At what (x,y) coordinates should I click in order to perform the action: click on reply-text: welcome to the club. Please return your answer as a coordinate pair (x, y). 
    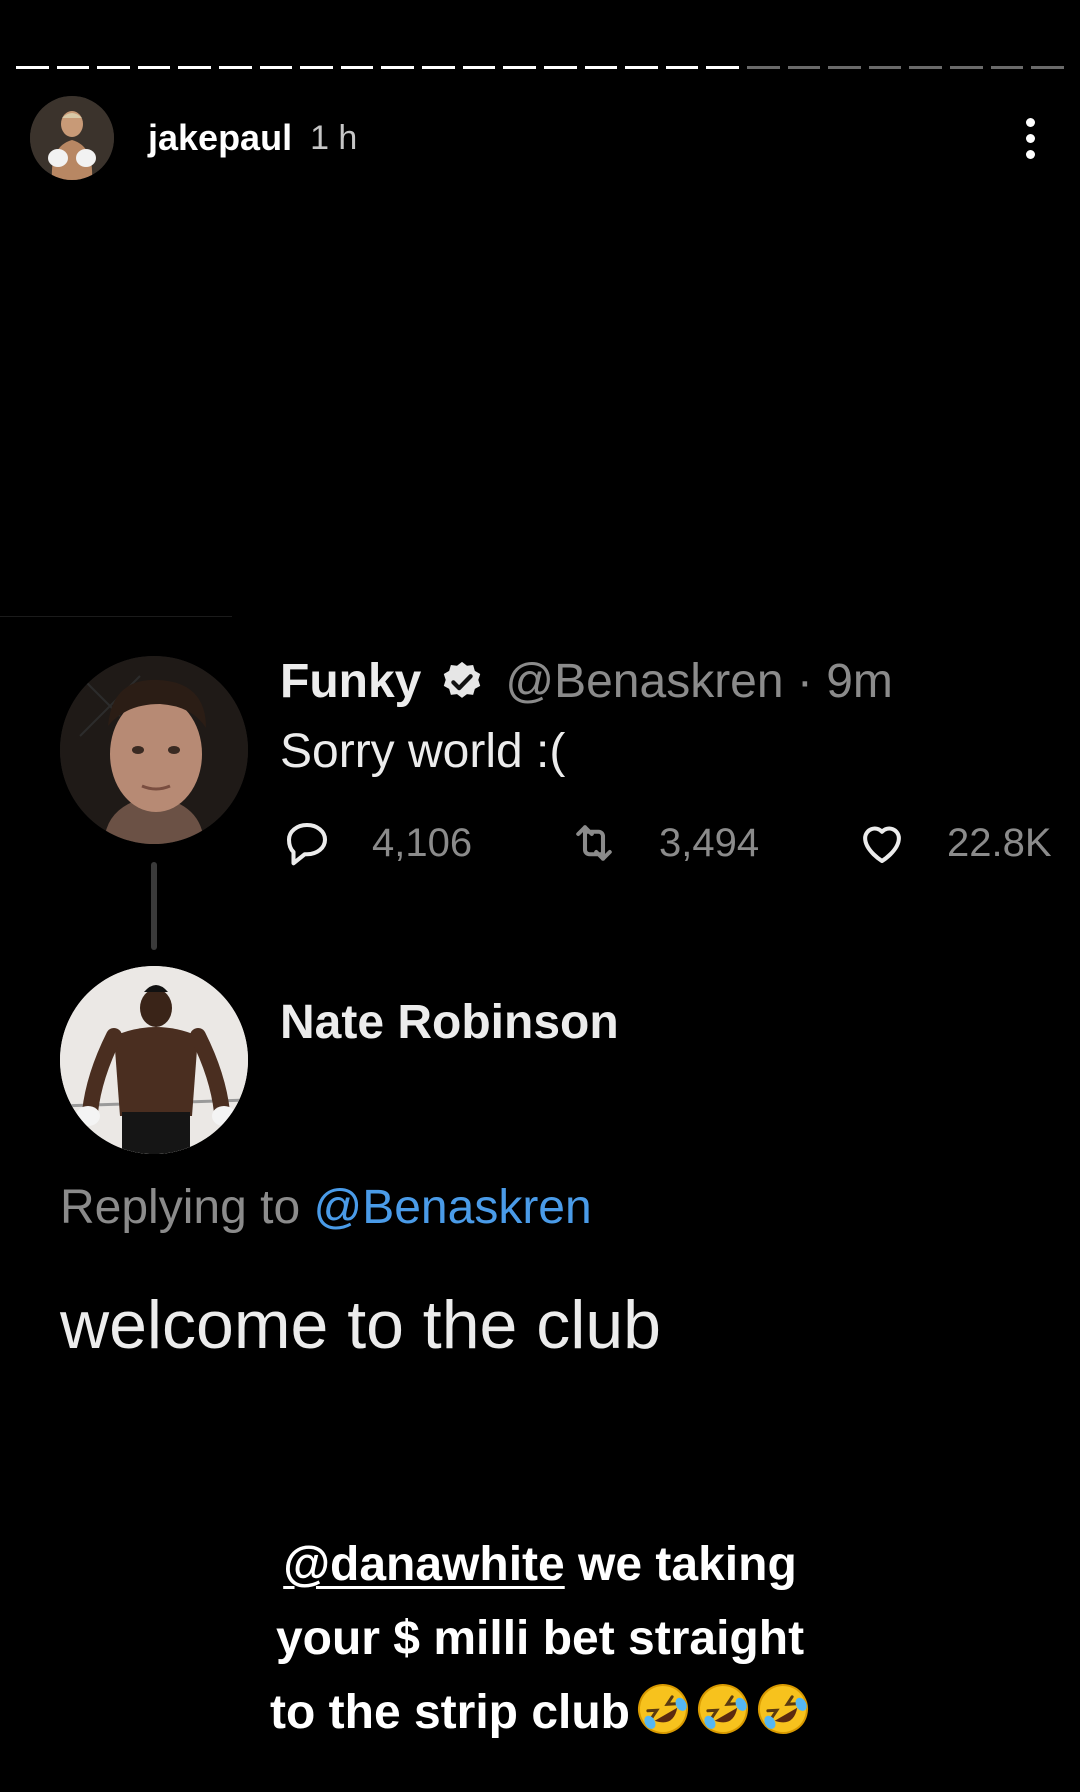
    Looking at the image, I should click on (360, 1325).